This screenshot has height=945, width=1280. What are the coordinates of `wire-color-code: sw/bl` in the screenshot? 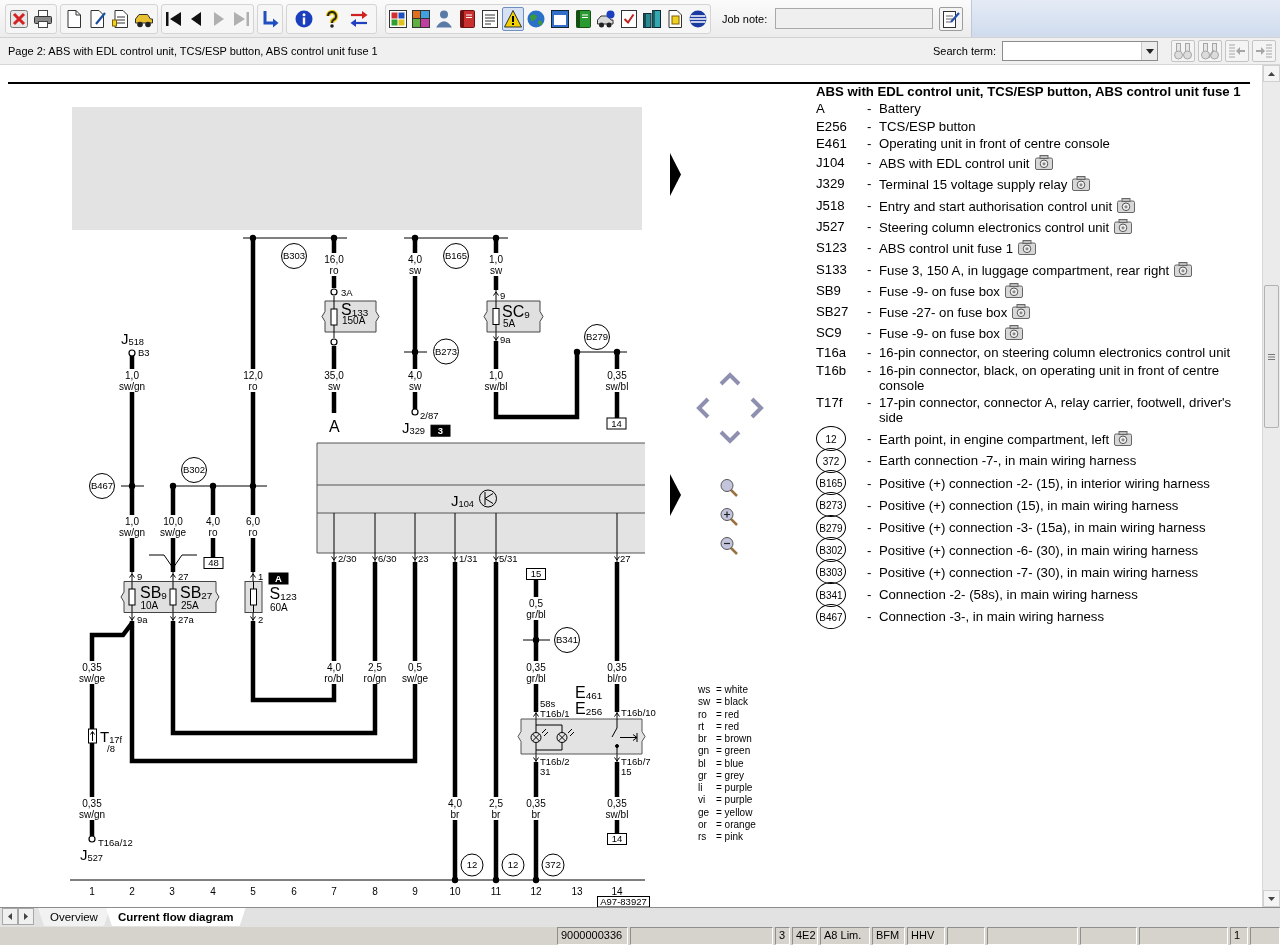 It's located at (617, 386).